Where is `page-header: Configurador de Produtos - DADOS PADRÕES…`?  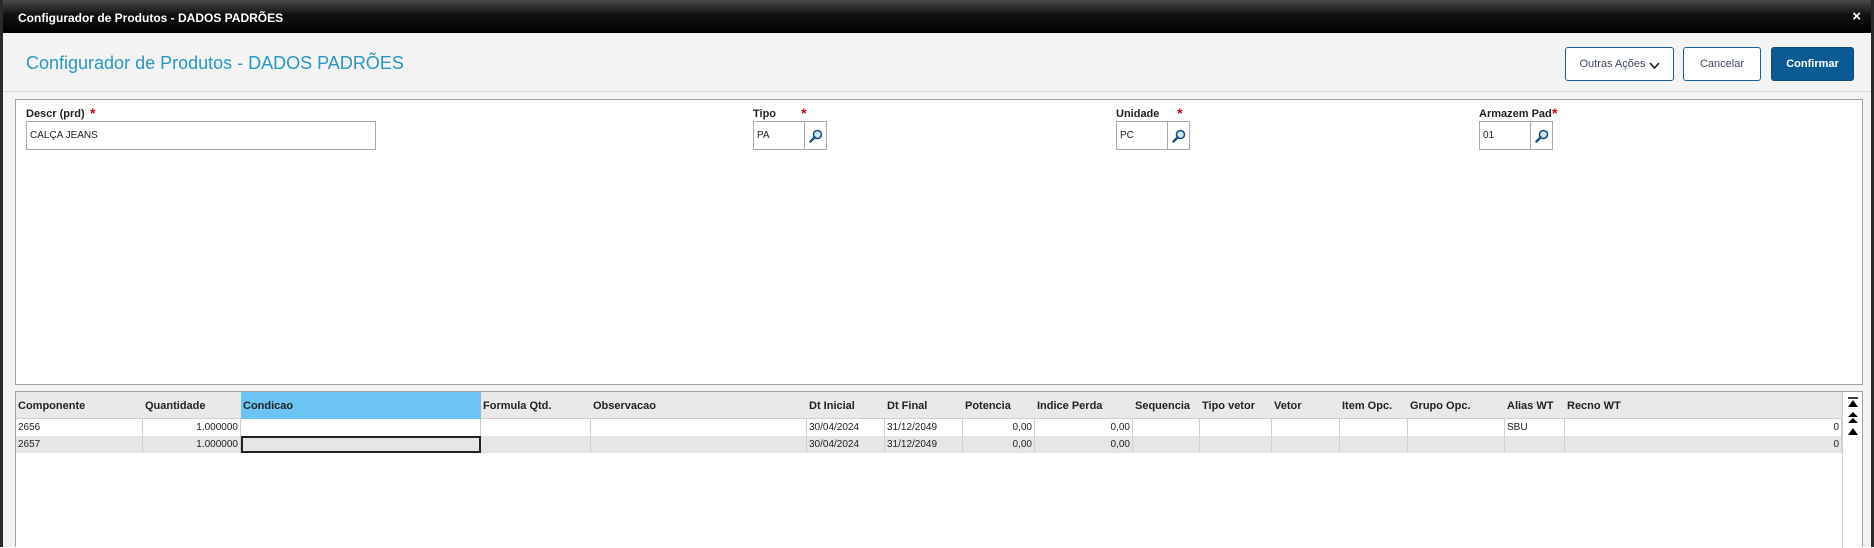 page-header: Configurador de Produtos - DADOS PADRÕES… is located at coordinates (937, 62).